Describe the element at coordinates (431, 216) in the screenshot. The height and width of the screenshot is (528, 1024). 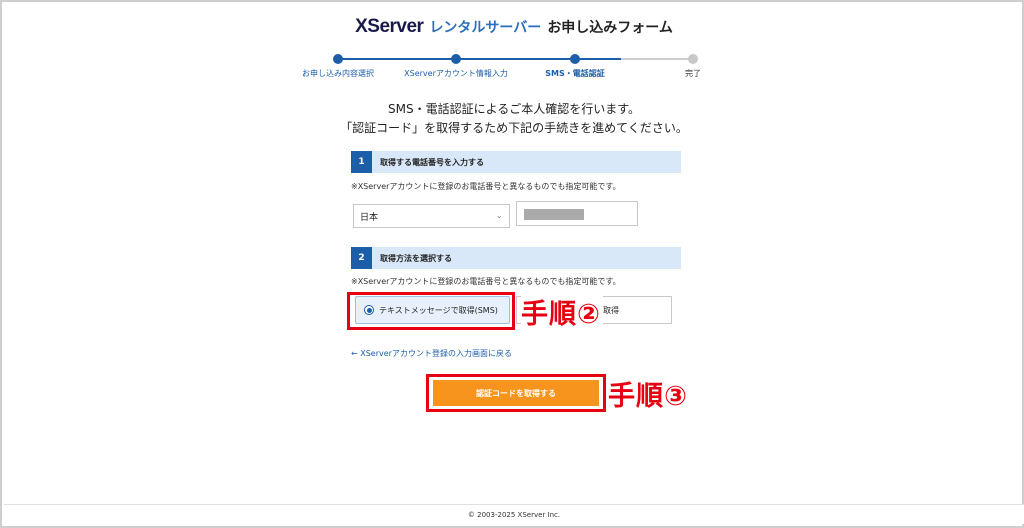
I see `country-select: 日本 ⌄` at that location.